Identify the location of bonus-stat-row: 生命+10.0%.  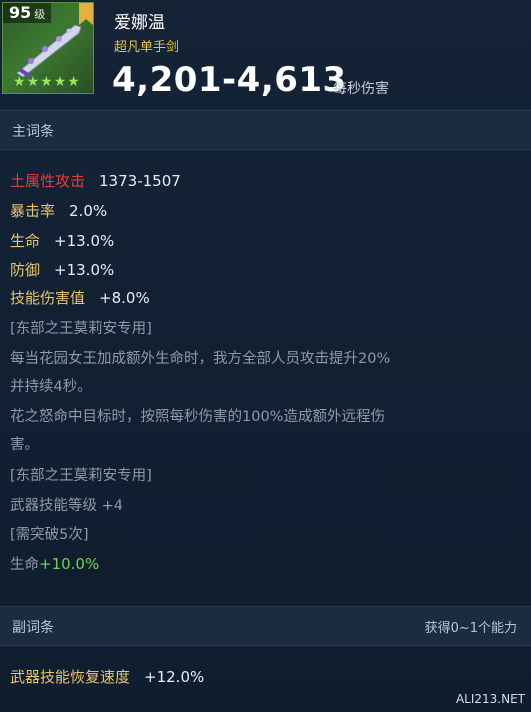
(54, 563).